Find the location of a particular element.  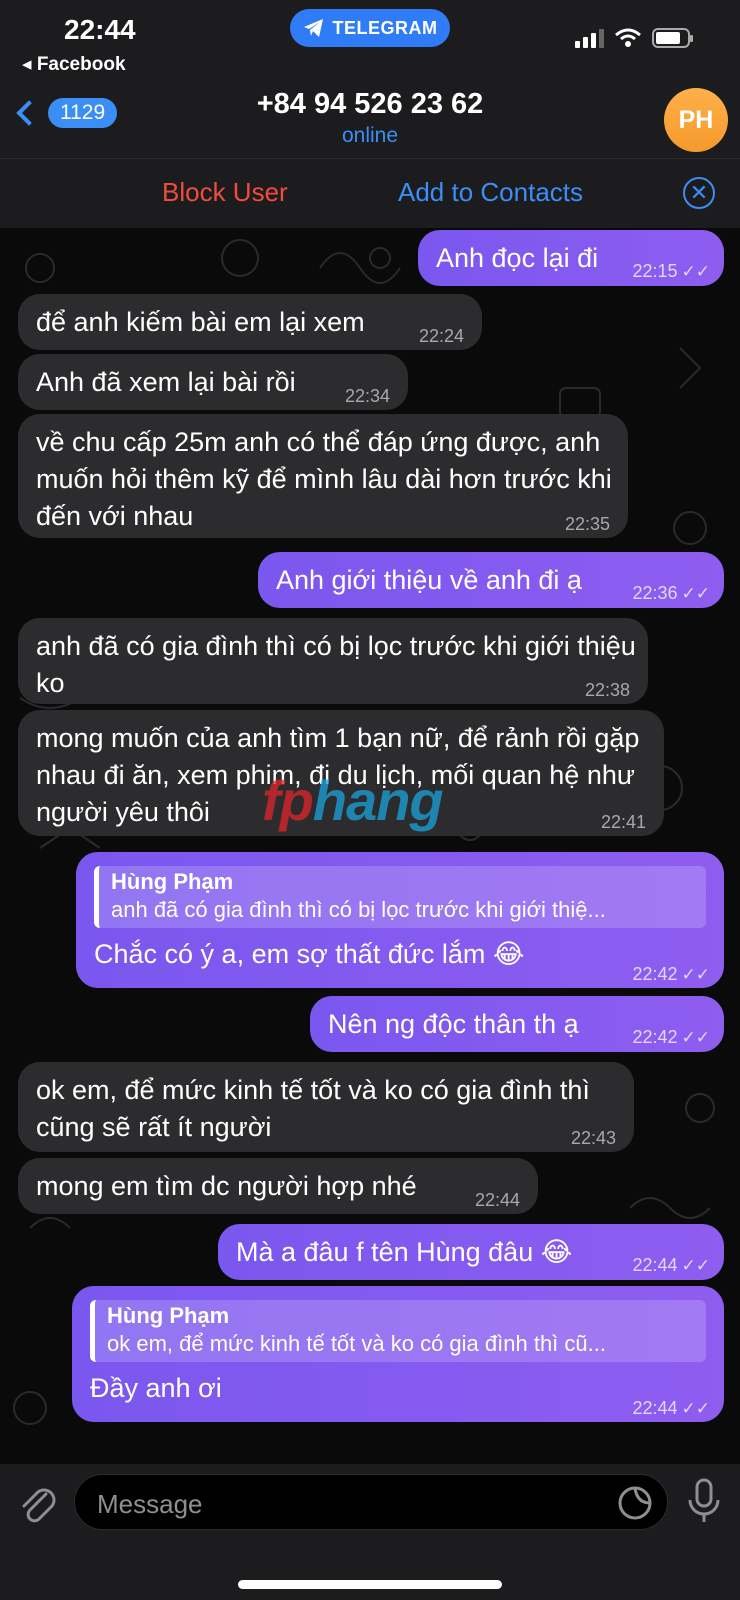

system-icons is located at coordinates (634, 38).